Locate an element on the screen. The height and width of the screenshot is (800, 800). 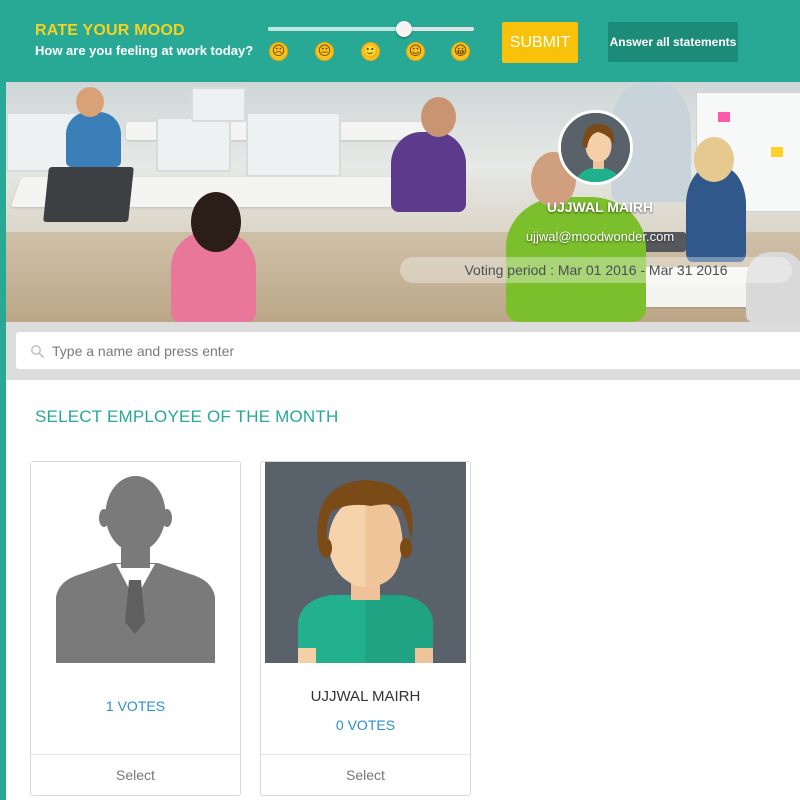
employee-card: 1 VOTES Select is located at coordinates (135, 628).